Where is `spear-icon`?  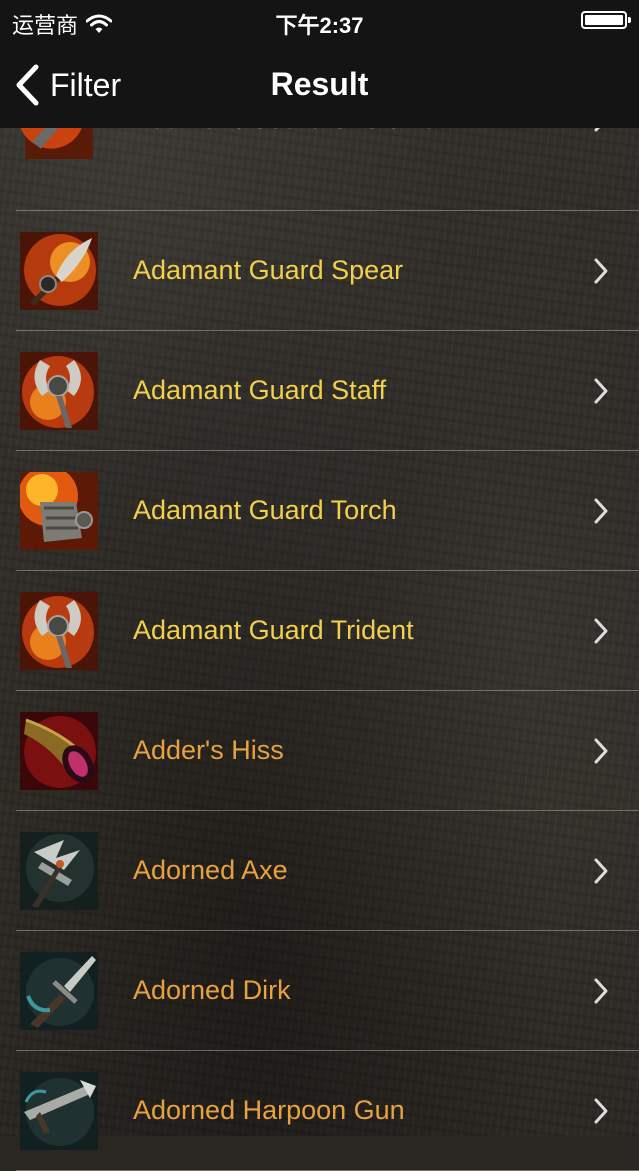
spear-icon is located at coordinates (59, 271).